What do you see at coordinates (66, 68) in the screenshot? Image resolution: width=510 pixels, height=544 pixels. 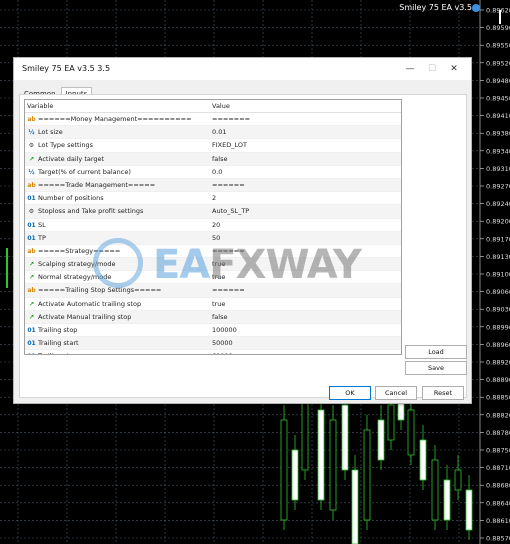 I see `dialog-title: Smiley 75 EA v3.5 3.5` at bounding box center [66, 68].